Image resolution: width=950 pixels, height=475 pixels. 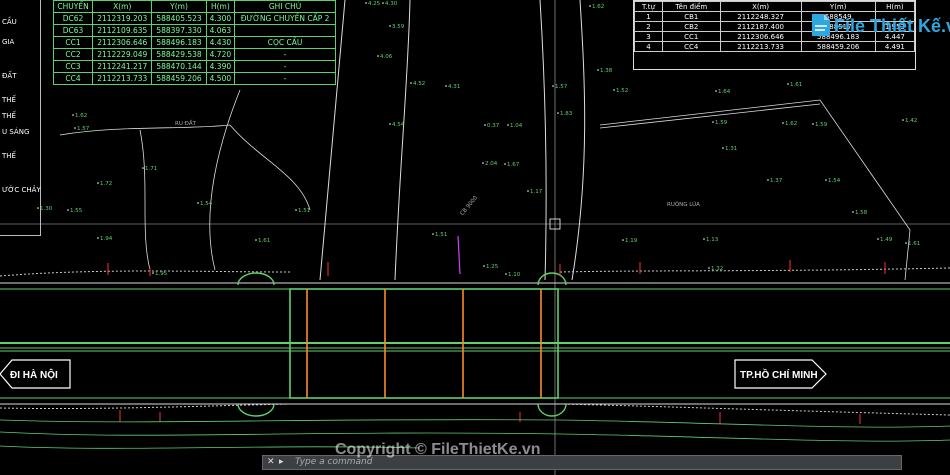 I want to click on table-cell: 2112187.400, so click(x=760, y=26).